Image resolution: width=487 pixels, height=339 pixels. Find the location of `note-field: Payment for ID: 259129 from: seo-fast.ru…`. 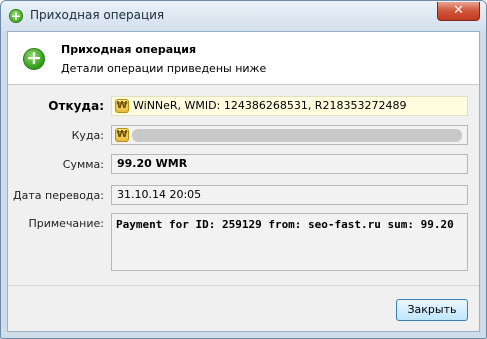

note-field: Payment for ID: 259129 from: seo-fast.ru… is located at coordinates (289, 242).